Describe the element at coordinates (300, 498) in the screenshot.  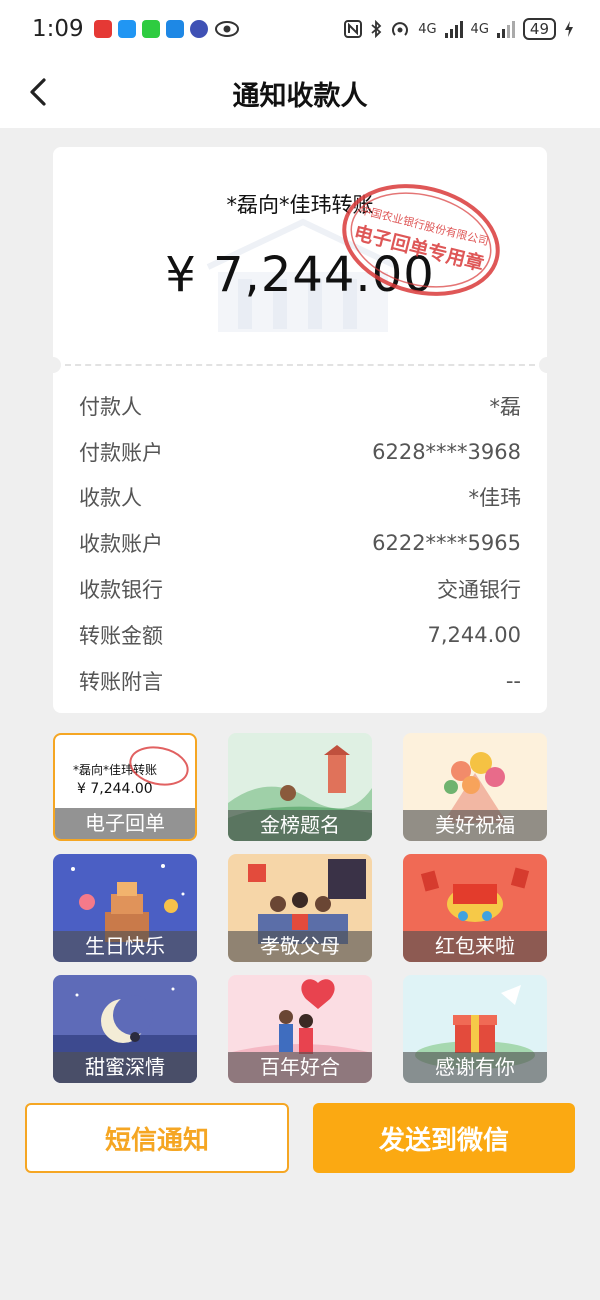
I see `detail-row: 收款人 *佳玮` at that location.